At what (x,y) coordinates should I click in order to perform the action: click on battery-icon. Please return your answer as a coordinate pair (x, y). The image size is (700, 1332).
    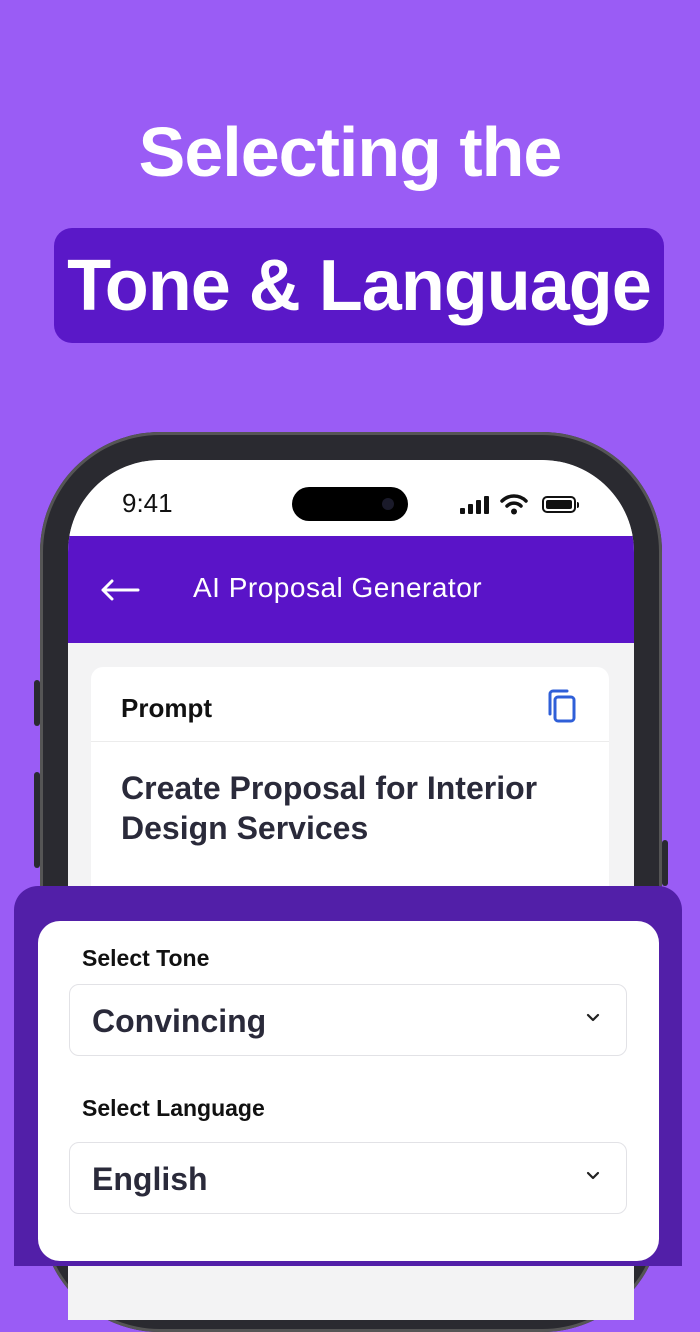
    Looking at the image, I should click on (560, 504).